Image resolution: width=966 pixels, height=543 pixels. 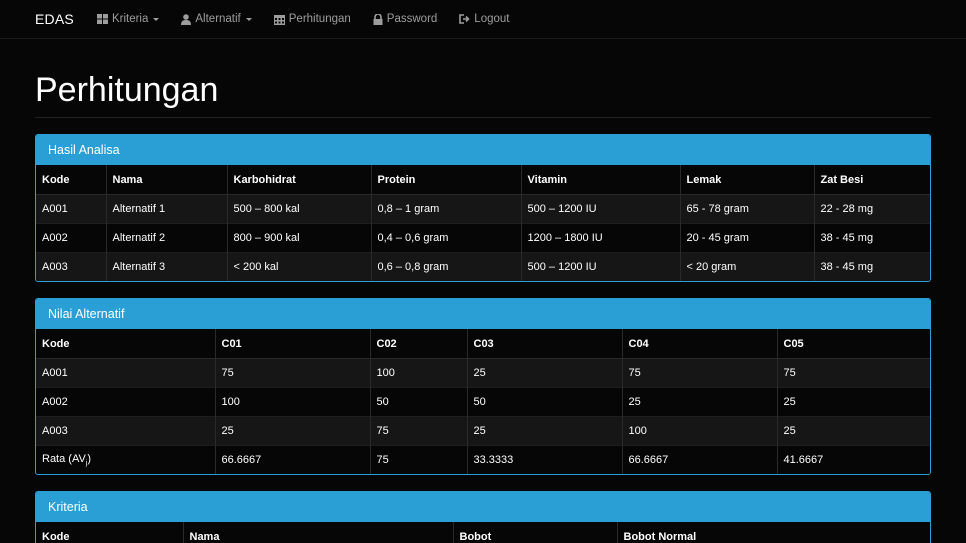 I want to click on table-cell: Alternatif 3, so click(x=166, y=266).